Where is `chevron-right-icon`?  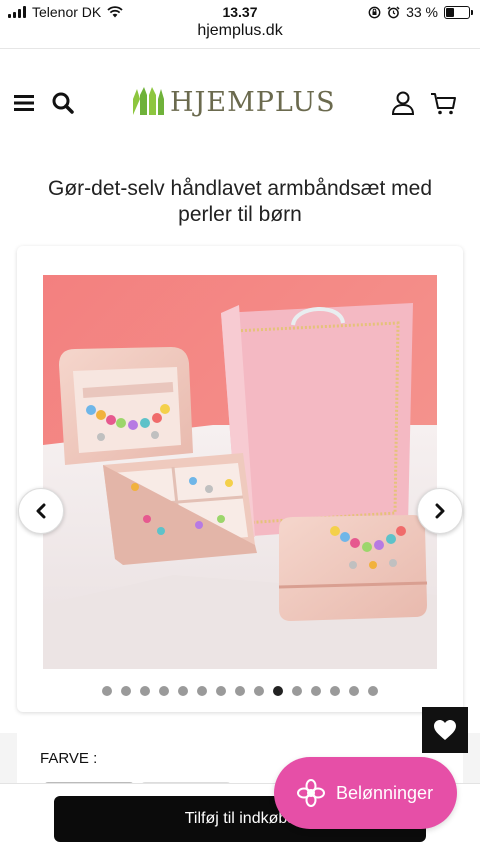
chevron-right-icon is located at coordinates (440, 511).